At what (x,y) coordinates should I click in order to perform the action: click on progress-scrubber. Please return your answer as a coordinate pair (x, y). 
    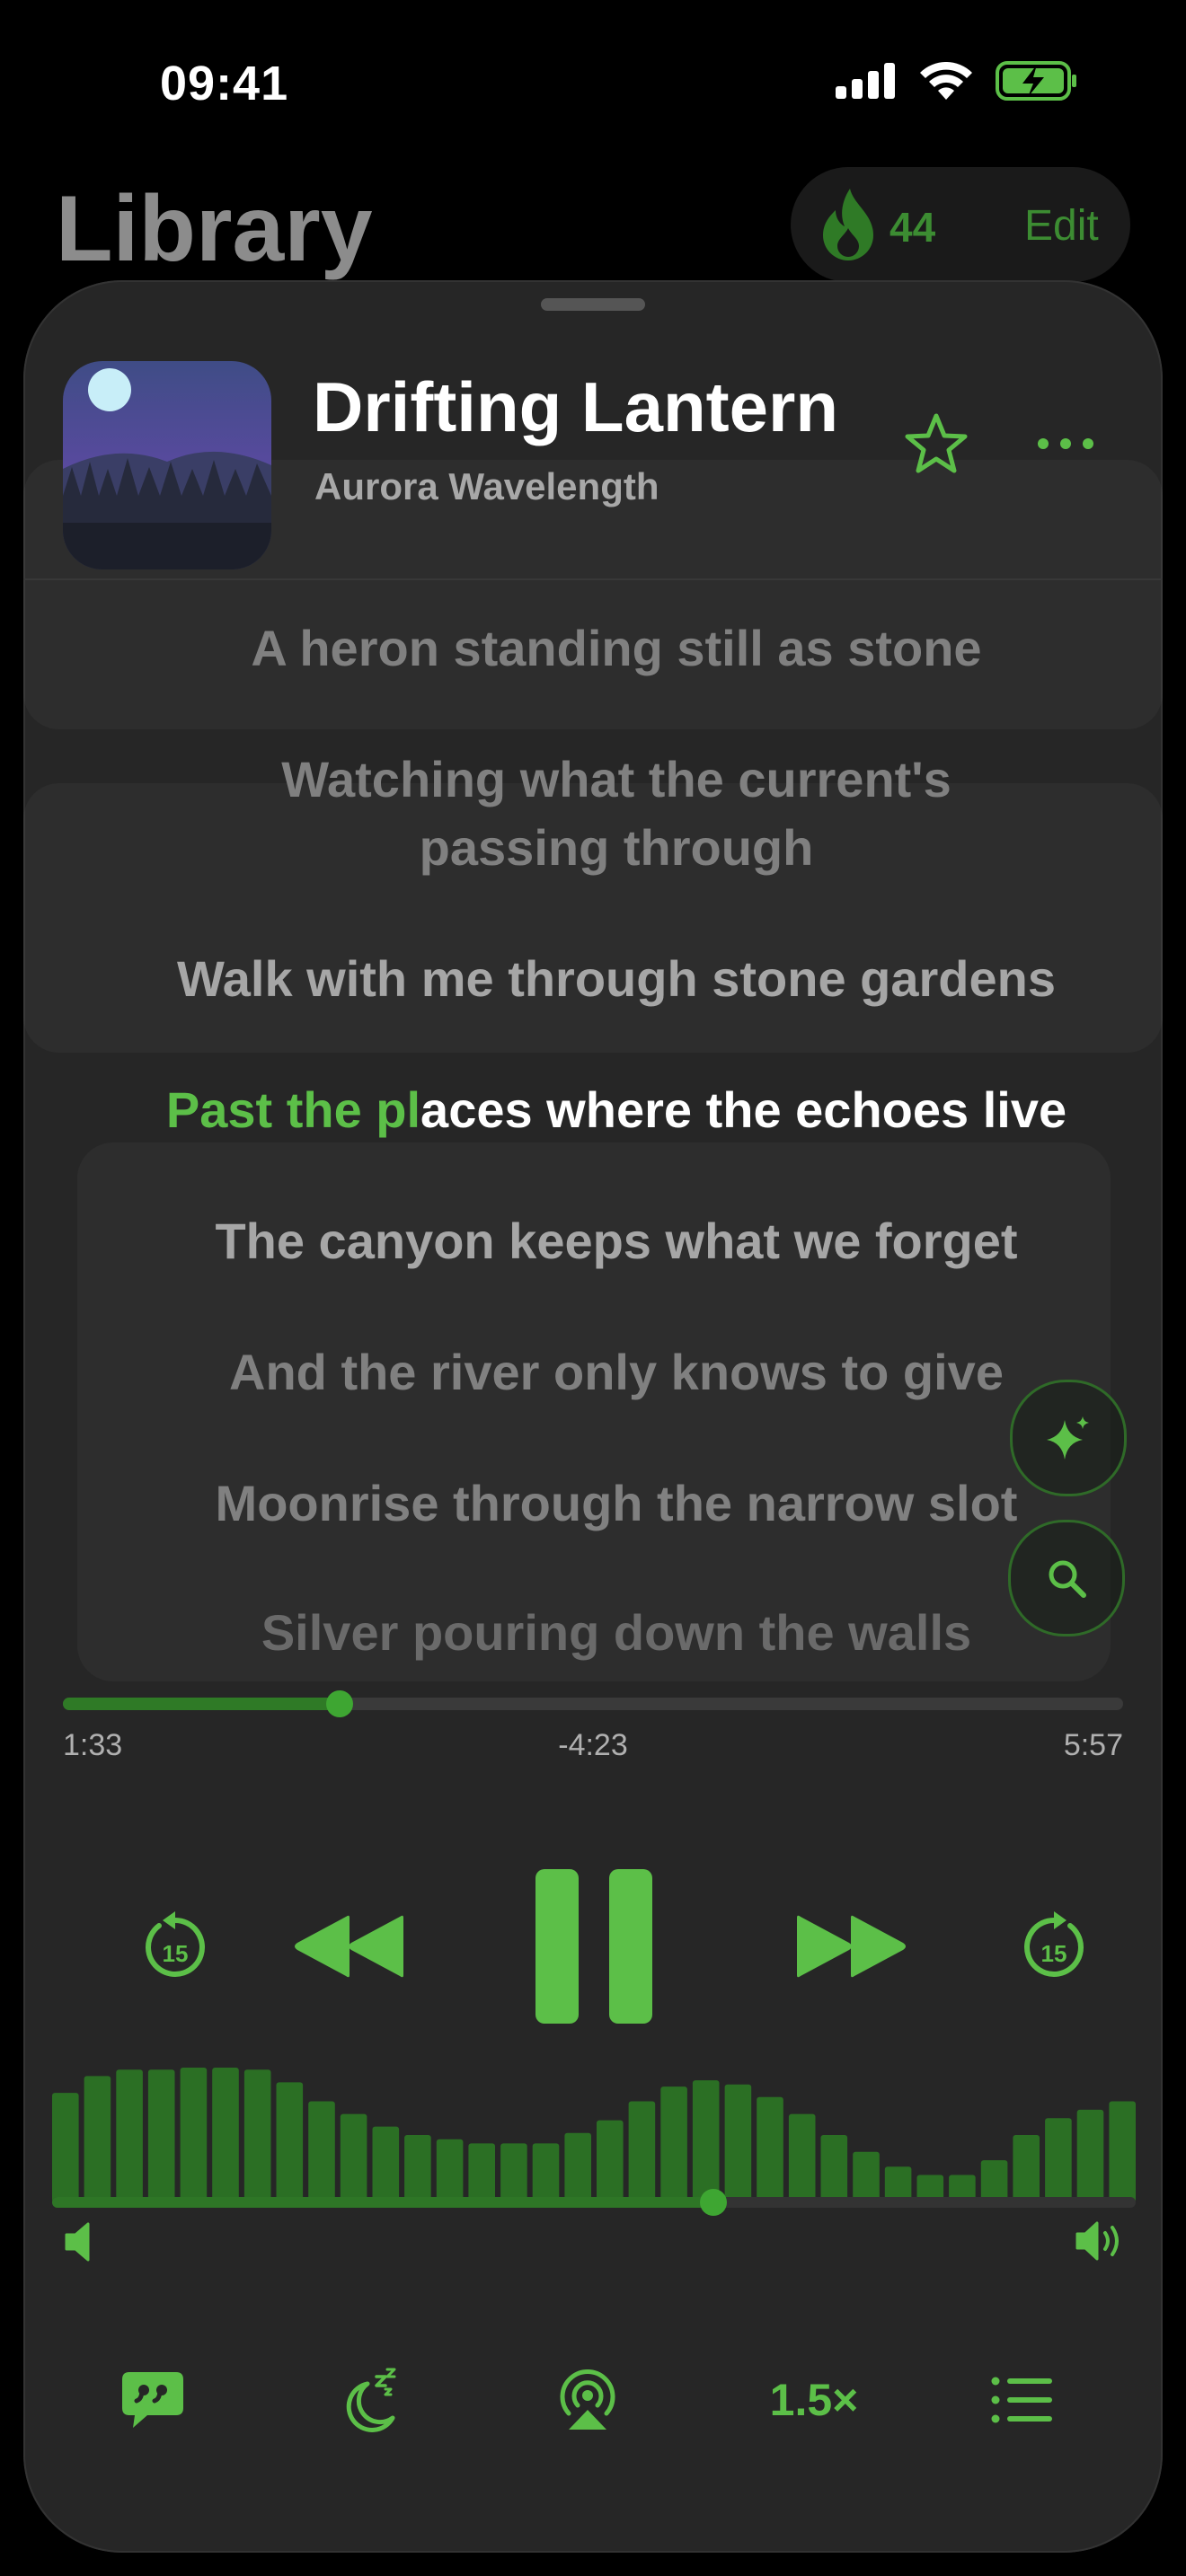
    Looking at the image, I should click on (339, 1703).